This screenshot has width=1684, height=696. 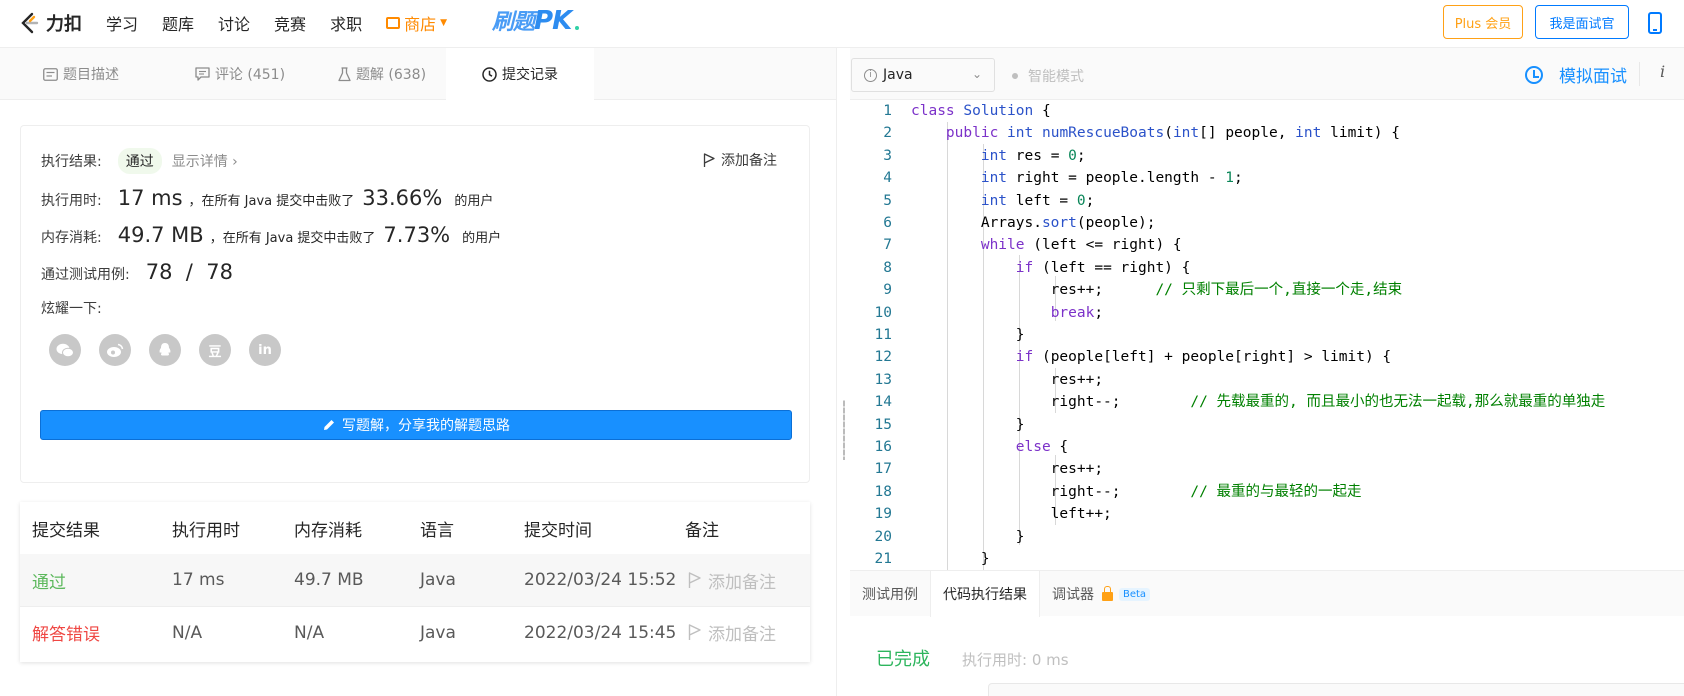 I want to click on line-number: 2, so click(x=887, y=133).